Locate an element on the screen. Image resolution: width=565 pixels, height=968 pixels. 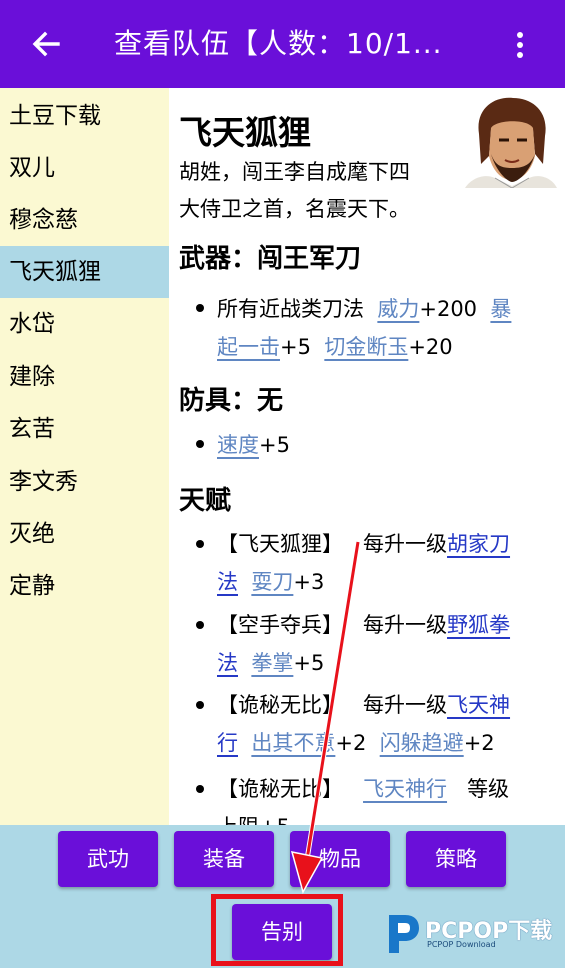
watermark-logo: PCPOP下载 PCPOP Download is located at coordinates (472, 934).